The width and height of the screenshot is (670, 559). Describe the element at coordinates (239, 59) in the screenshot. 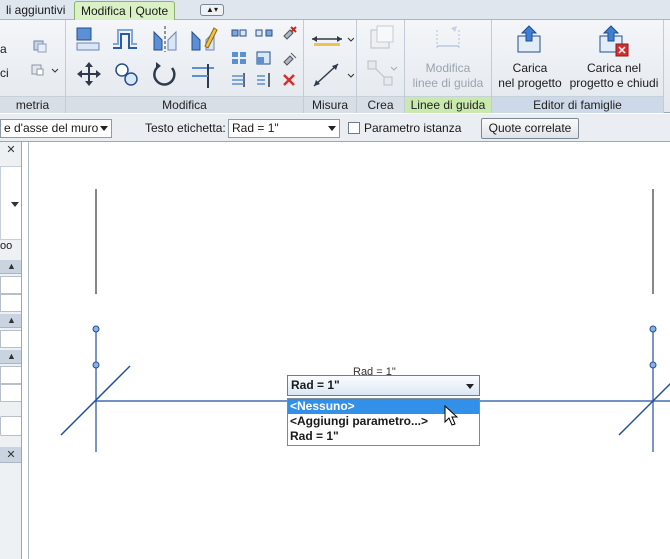

I see `copy-array-icon` at that location.